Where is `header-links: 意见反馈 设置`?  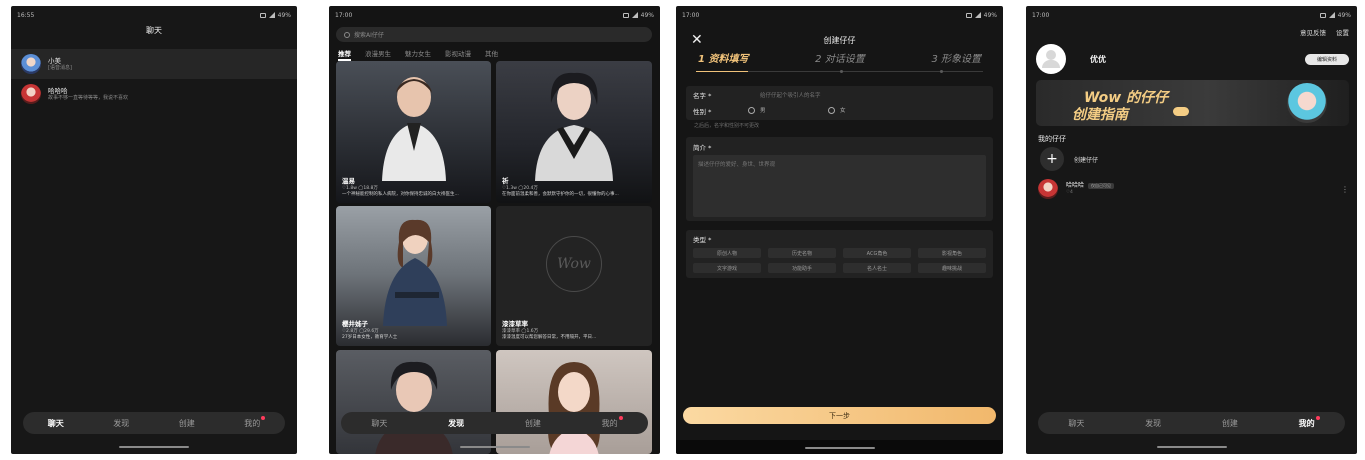 header-links: 意见反馈 设置 is located at coordinates (1324, 32).